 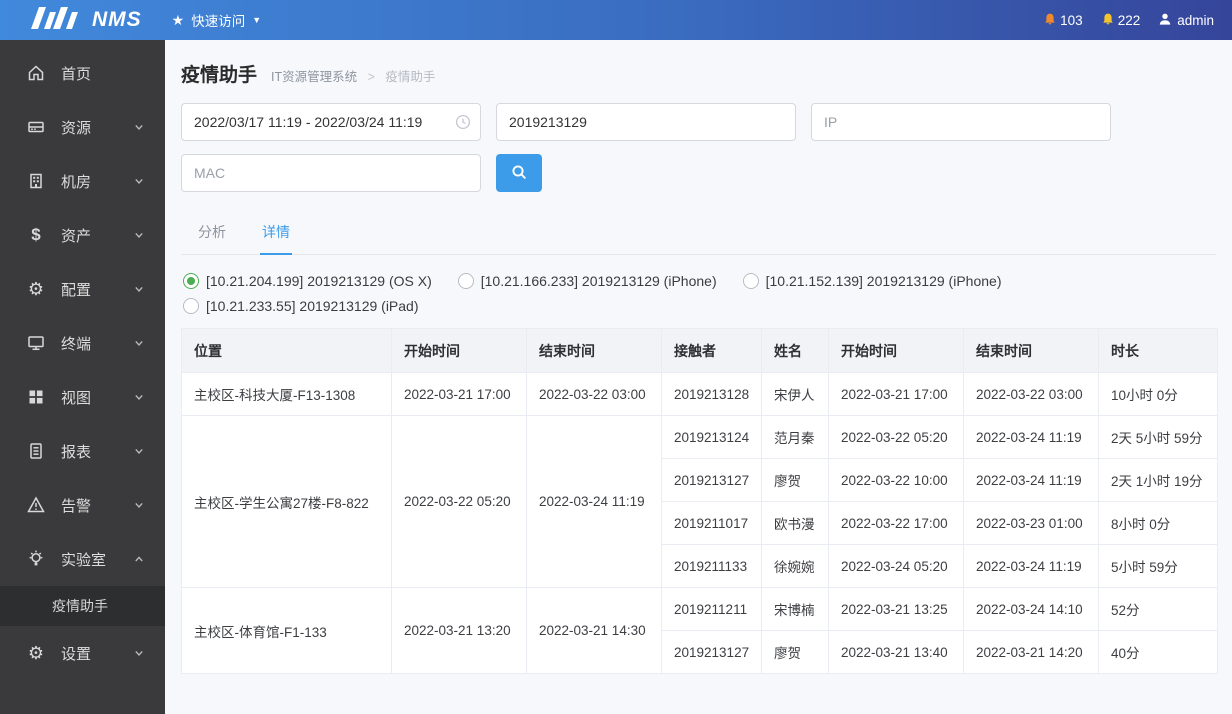 What do you see at coordinates (1063, 20) in the screenshot?
I see `alert-notification-badge: 103` at bounding box center [1063, 20].